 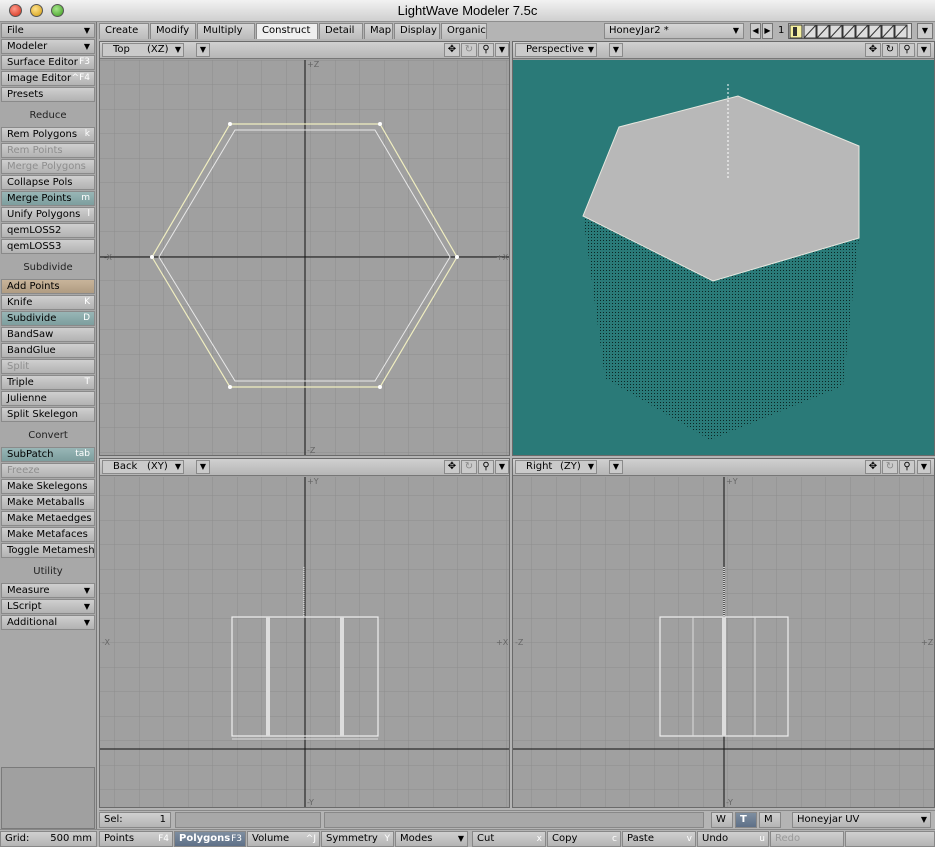 I want to click on view-type-select: Right (ZY) ▼, so click(x=556, y=467).